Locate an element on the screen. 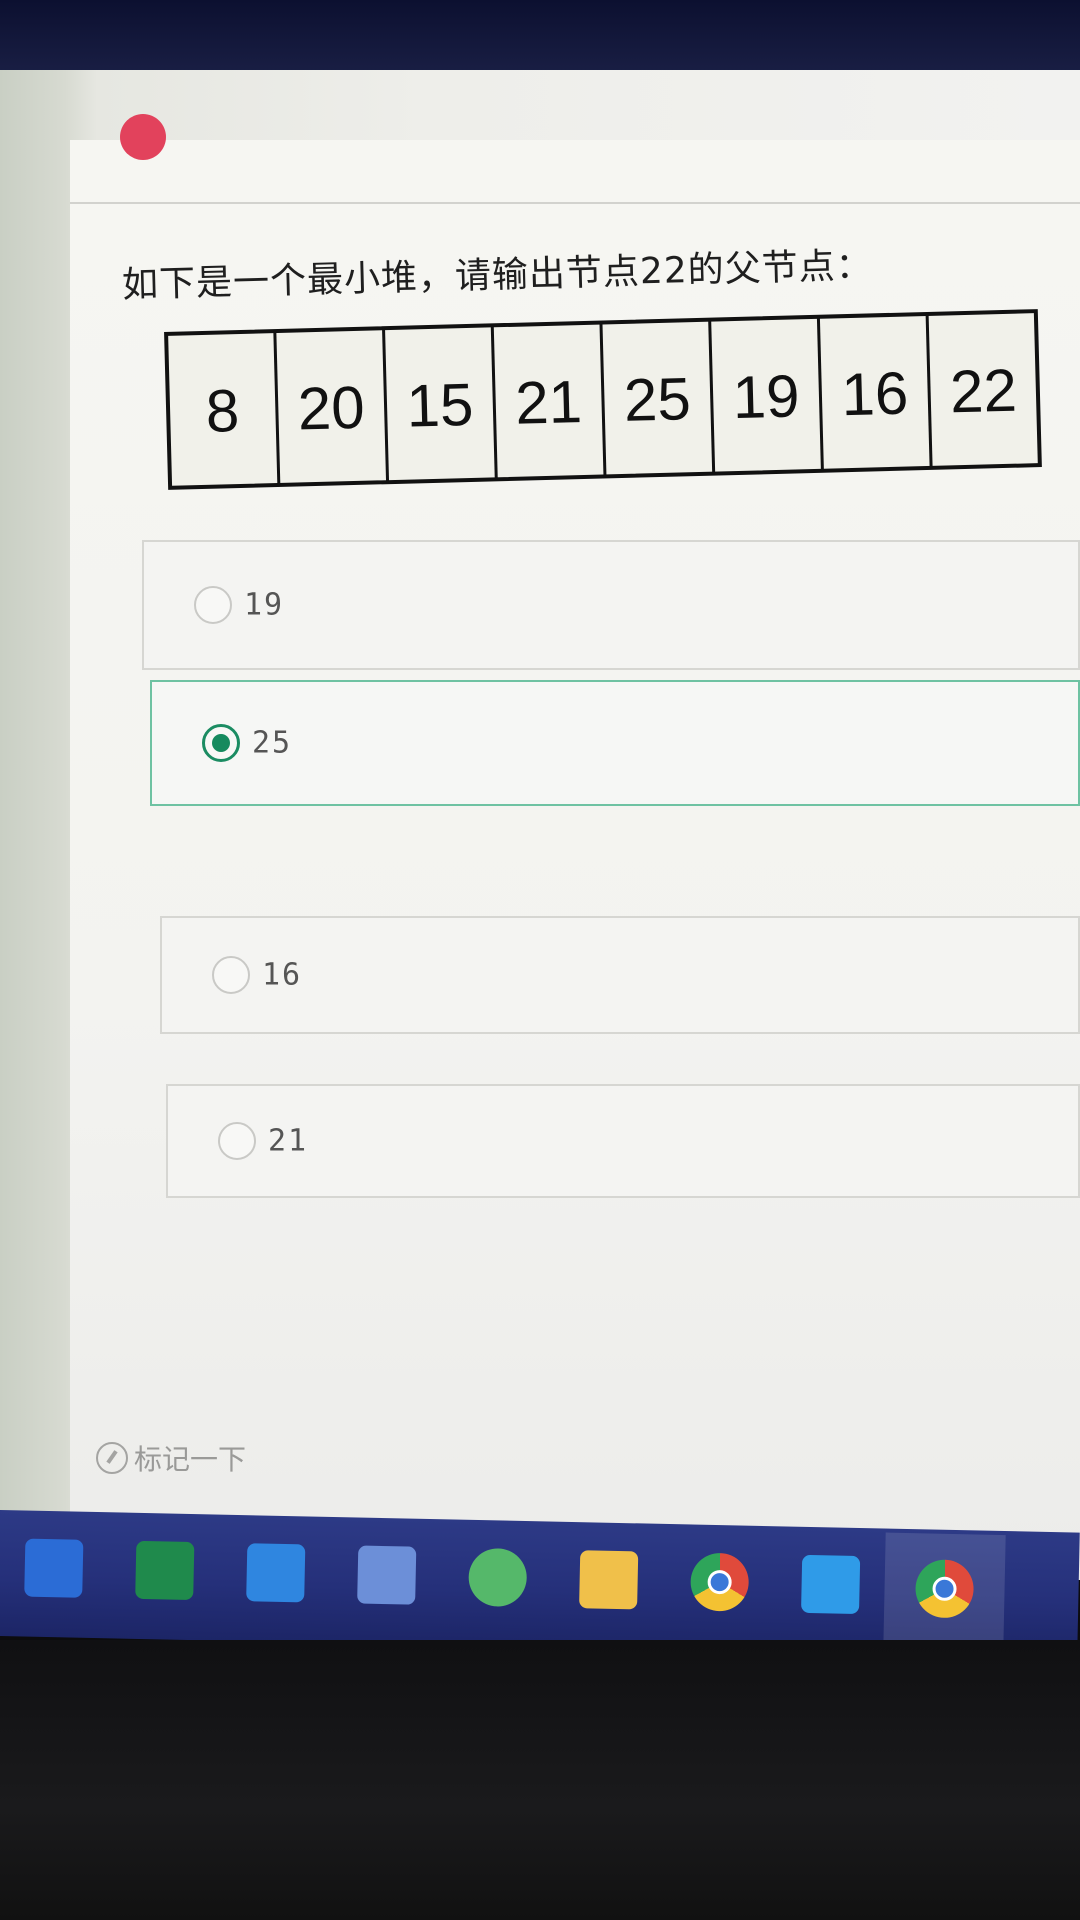 The width and height of the screenshot is (1080, 1920). chat-app-icon is located at coordinates (498, 1577).